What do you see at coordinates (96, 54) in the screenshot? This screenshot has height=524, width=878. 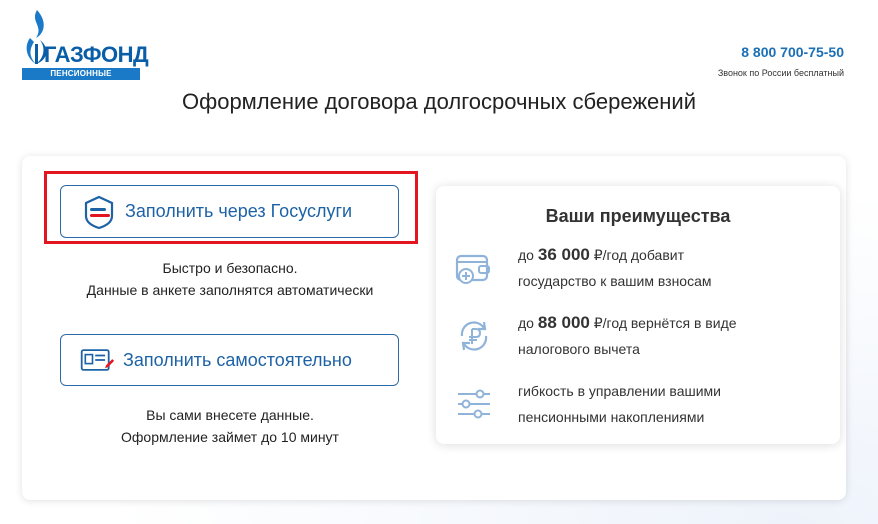 I see `logo-wordmark: ГАЗФОНД` at bounding box center [96, 54].